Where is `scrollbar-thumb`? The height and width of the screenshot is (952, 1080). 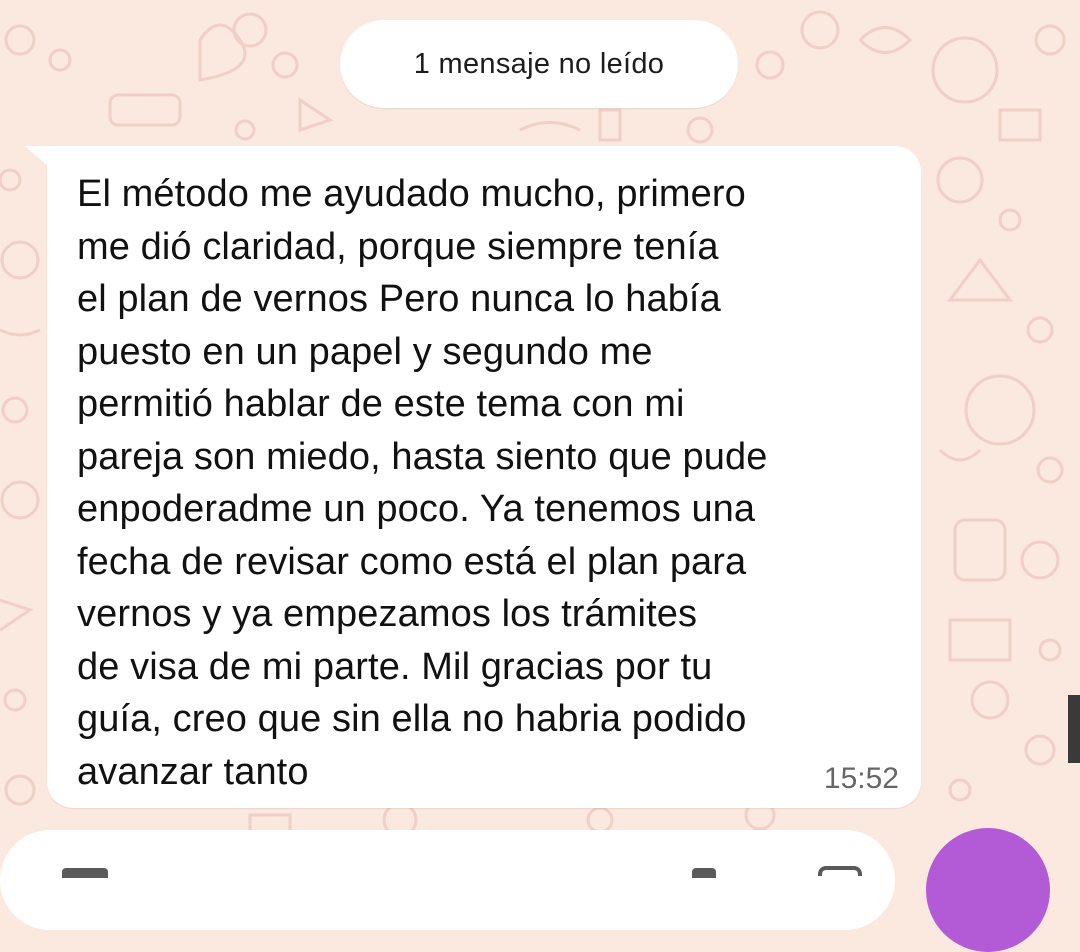
scrollbar-thumb is located at coordinates (1074, 729).